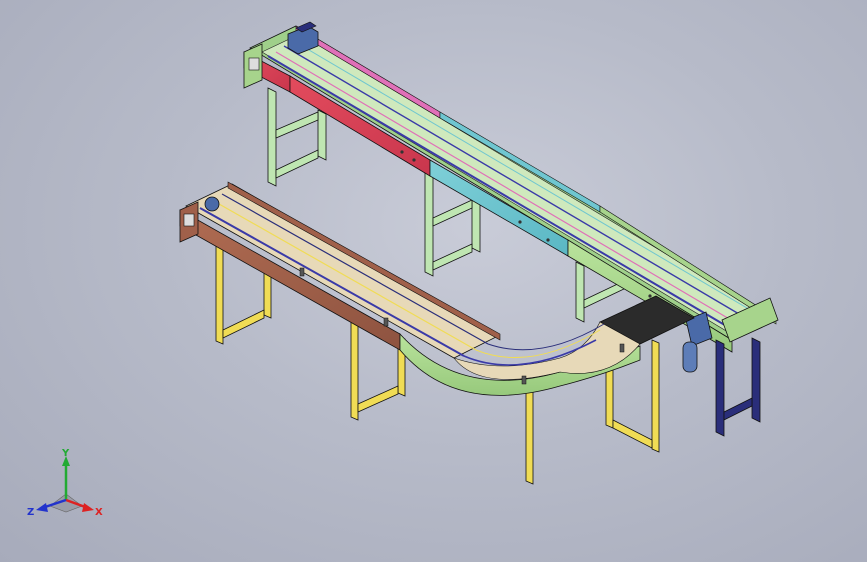 The height and width of the screenshot is (562, 867). I want to click on y-axis-label: Y, so click(65, 453).